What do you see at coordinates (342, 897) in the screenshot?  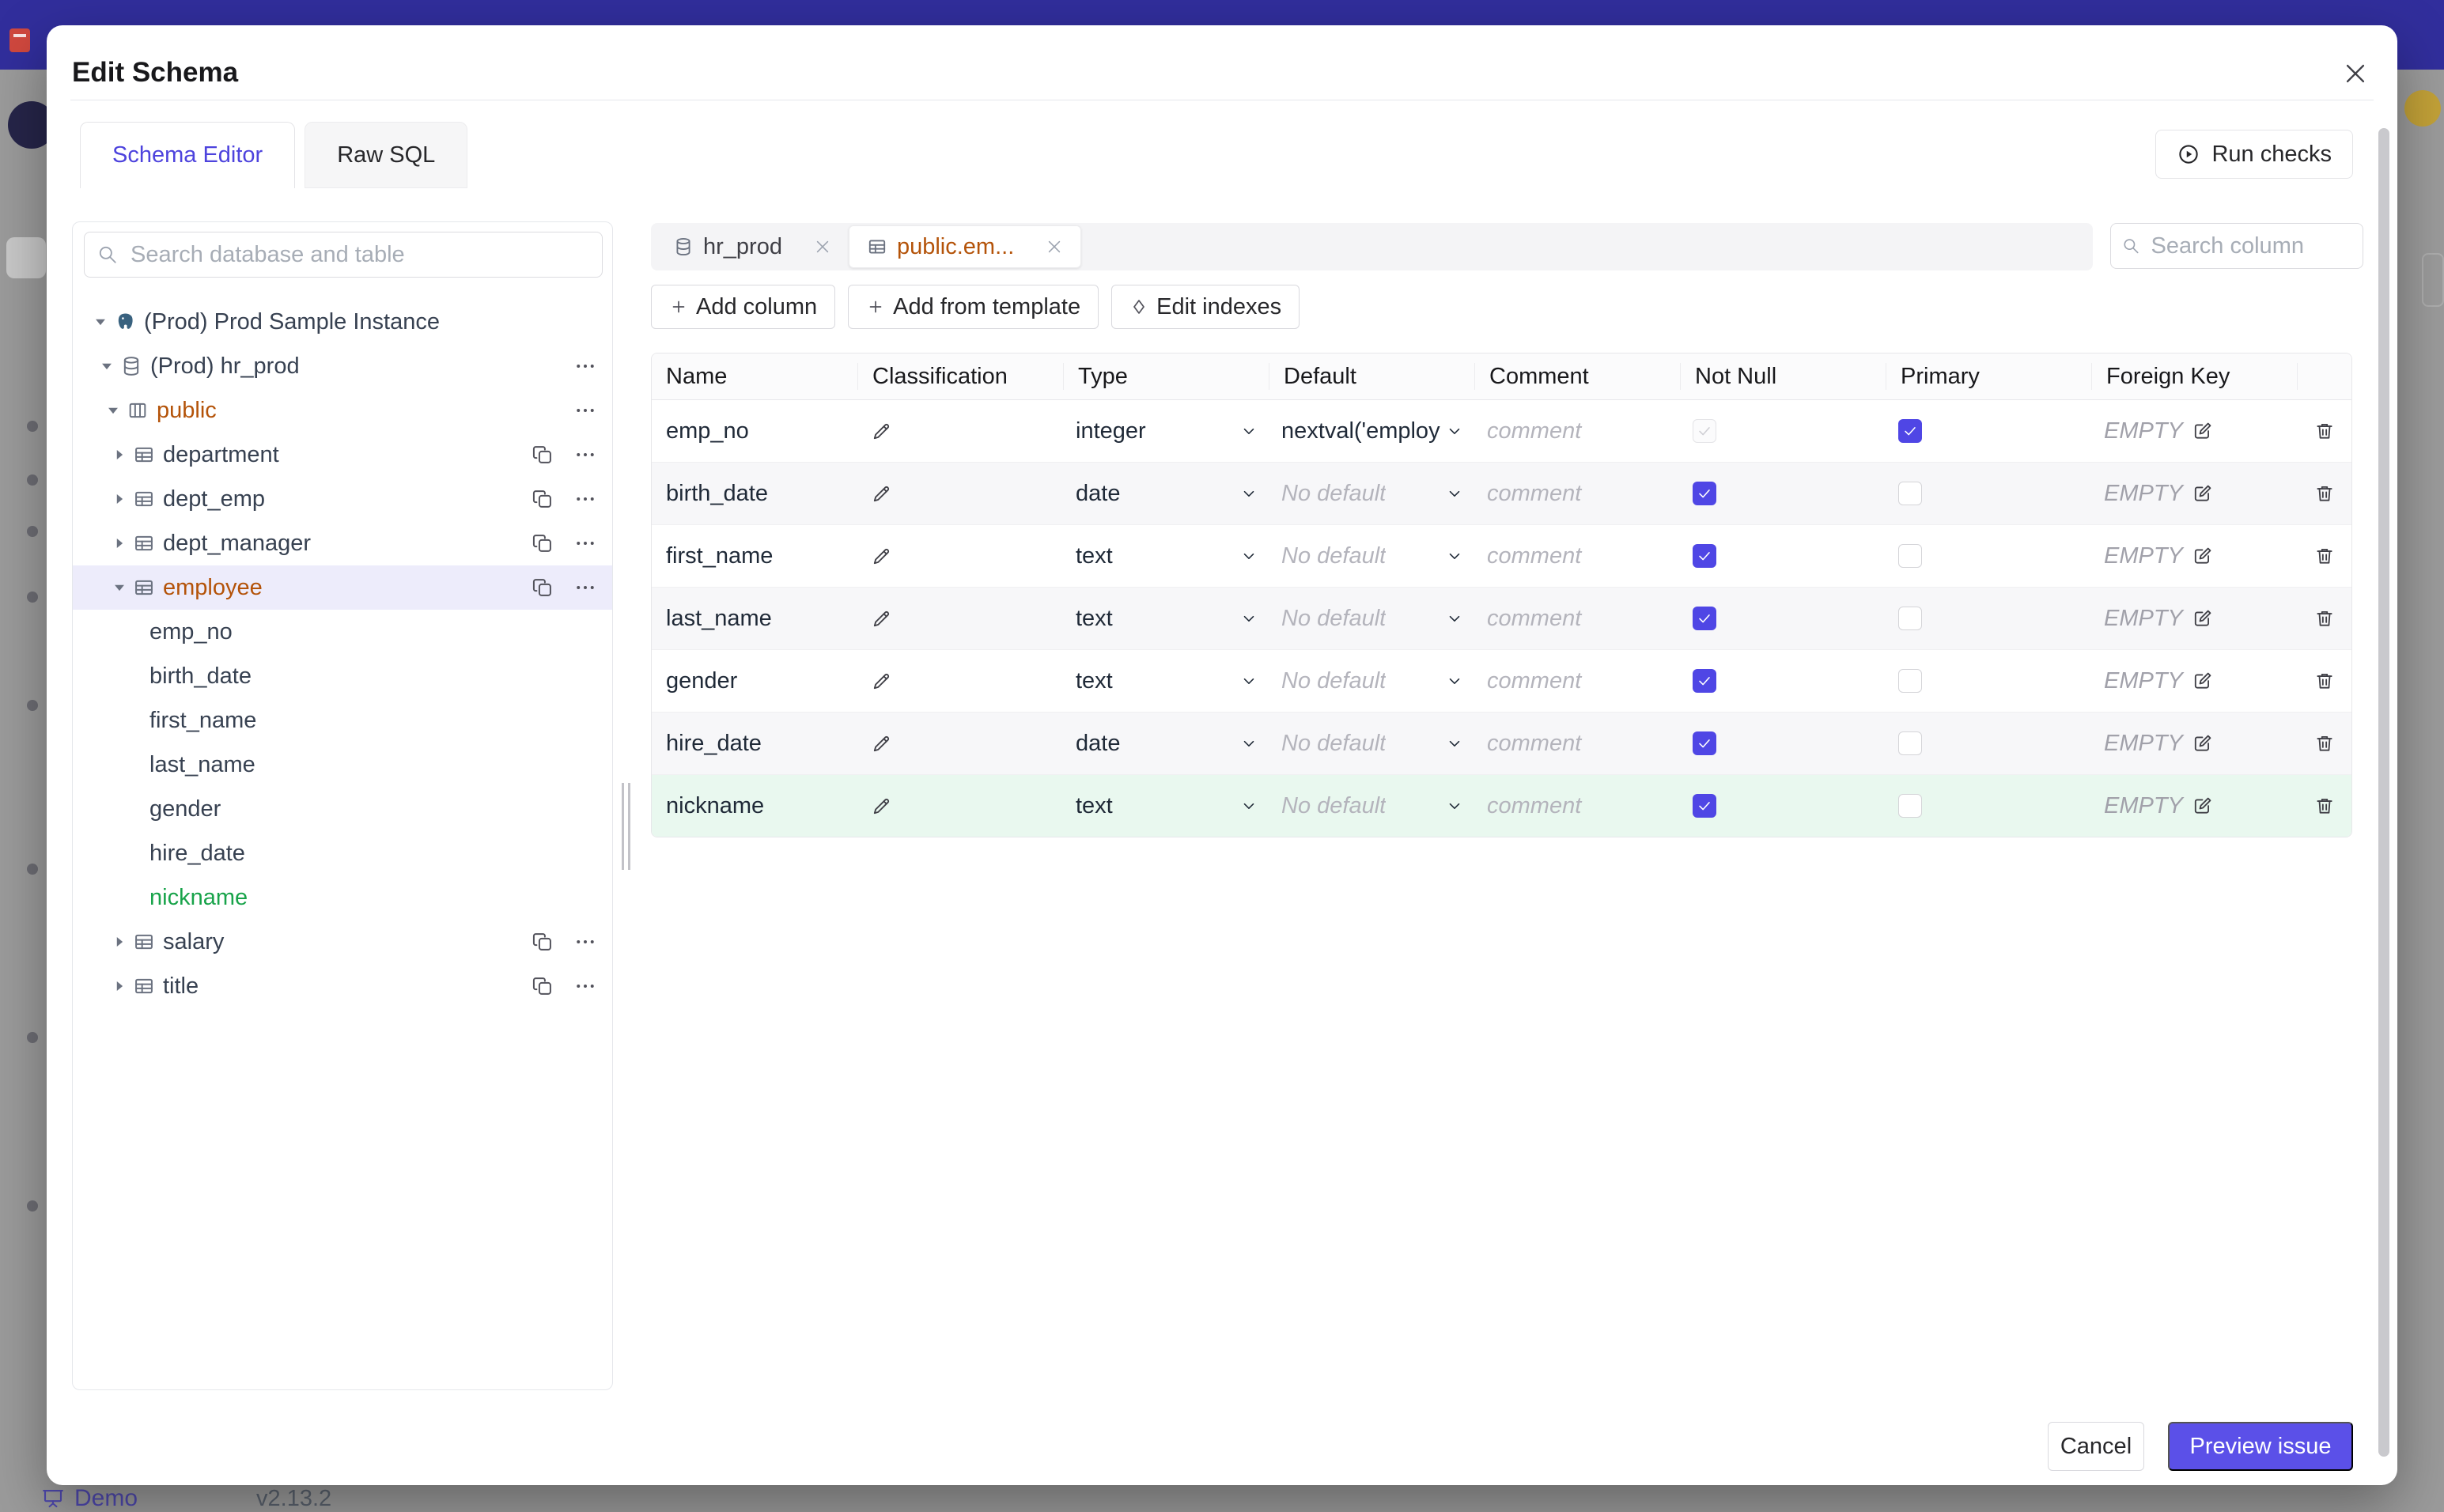 I see `tree-column-nickname: nickname` at bounding box center [342, 897].